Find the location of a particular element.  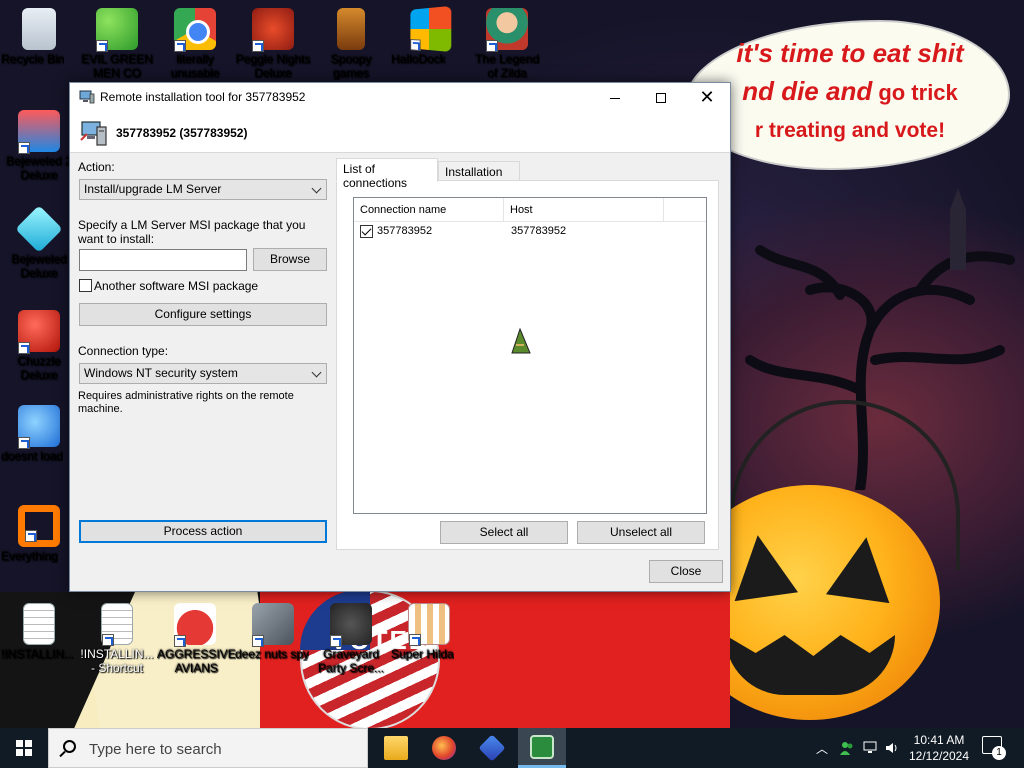

taskbar-file-explorer is located at coordinates (396, 748).